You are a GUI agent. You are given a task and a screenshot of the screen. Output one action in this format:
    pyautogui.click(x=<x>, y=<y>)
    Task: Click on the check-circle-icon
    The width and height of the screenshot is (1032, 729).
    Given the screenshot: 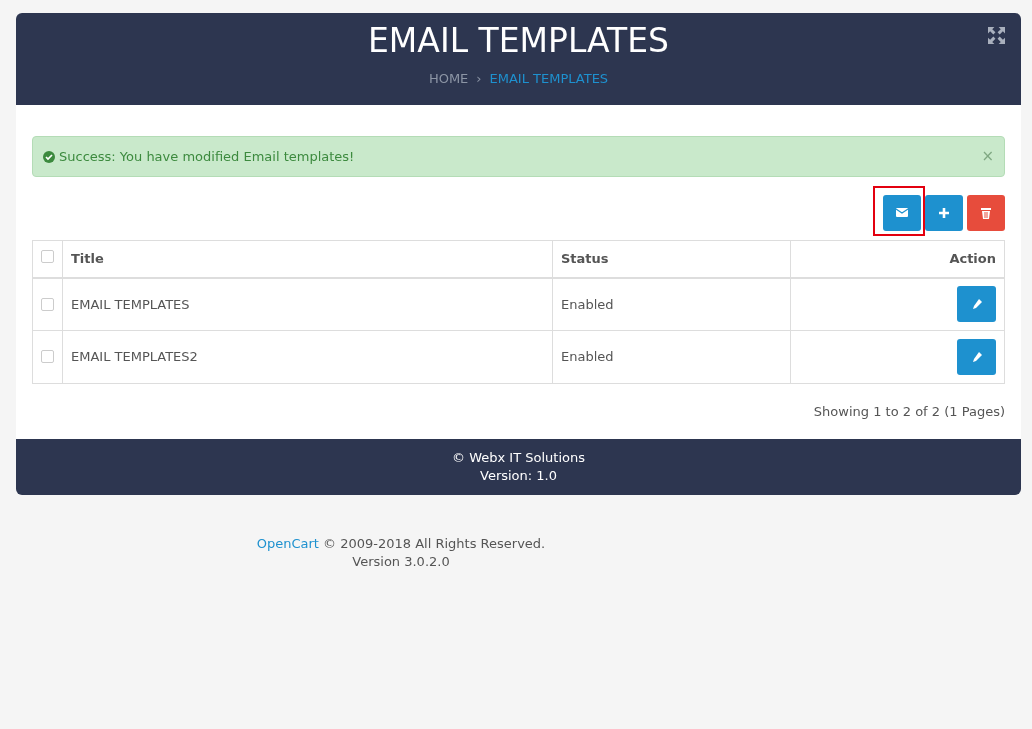 What is the action you would take?
    pyautogui.click(x=49, y=156)
    